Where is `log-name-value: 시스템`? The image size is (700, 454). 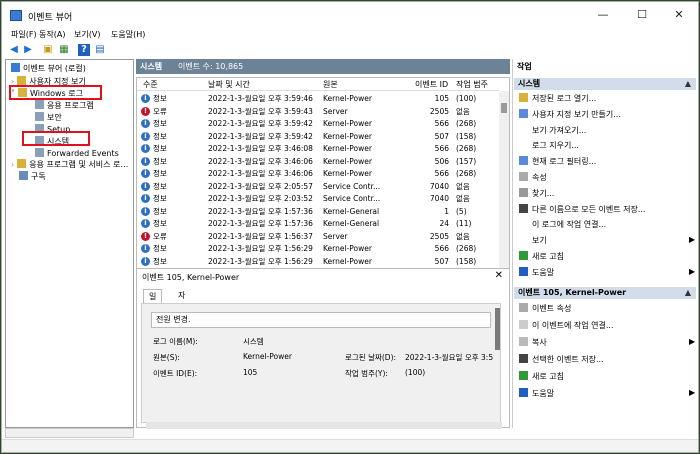
log-name-value: 시스템 is located at coordinates (253, 341).